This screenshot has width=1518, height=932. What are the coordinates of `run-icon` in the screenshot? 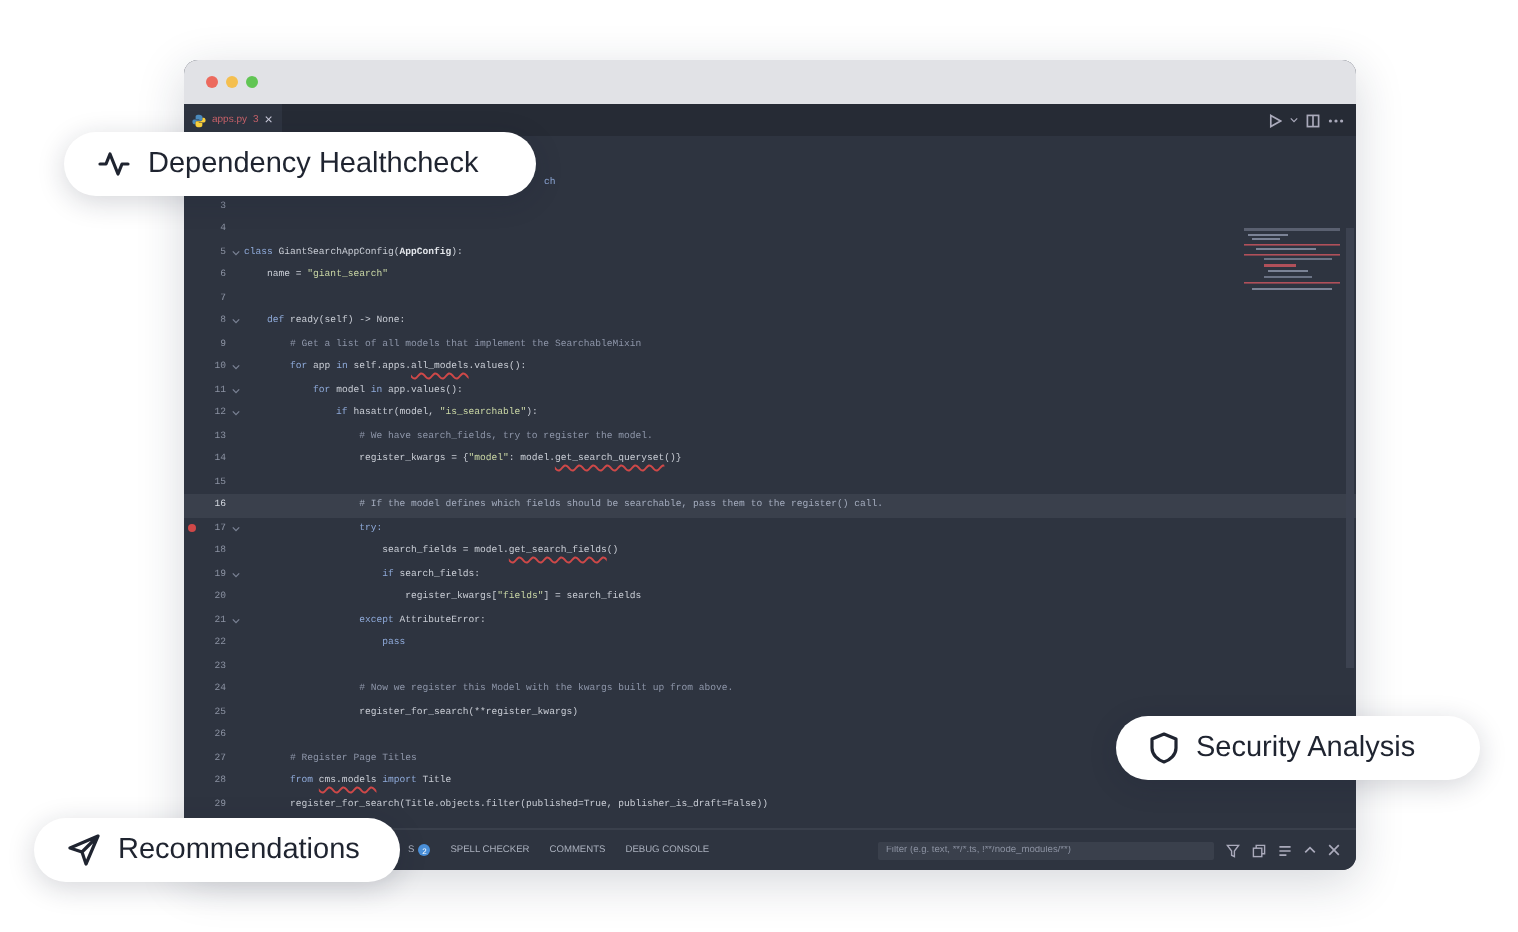 It's located at (1275, 120).